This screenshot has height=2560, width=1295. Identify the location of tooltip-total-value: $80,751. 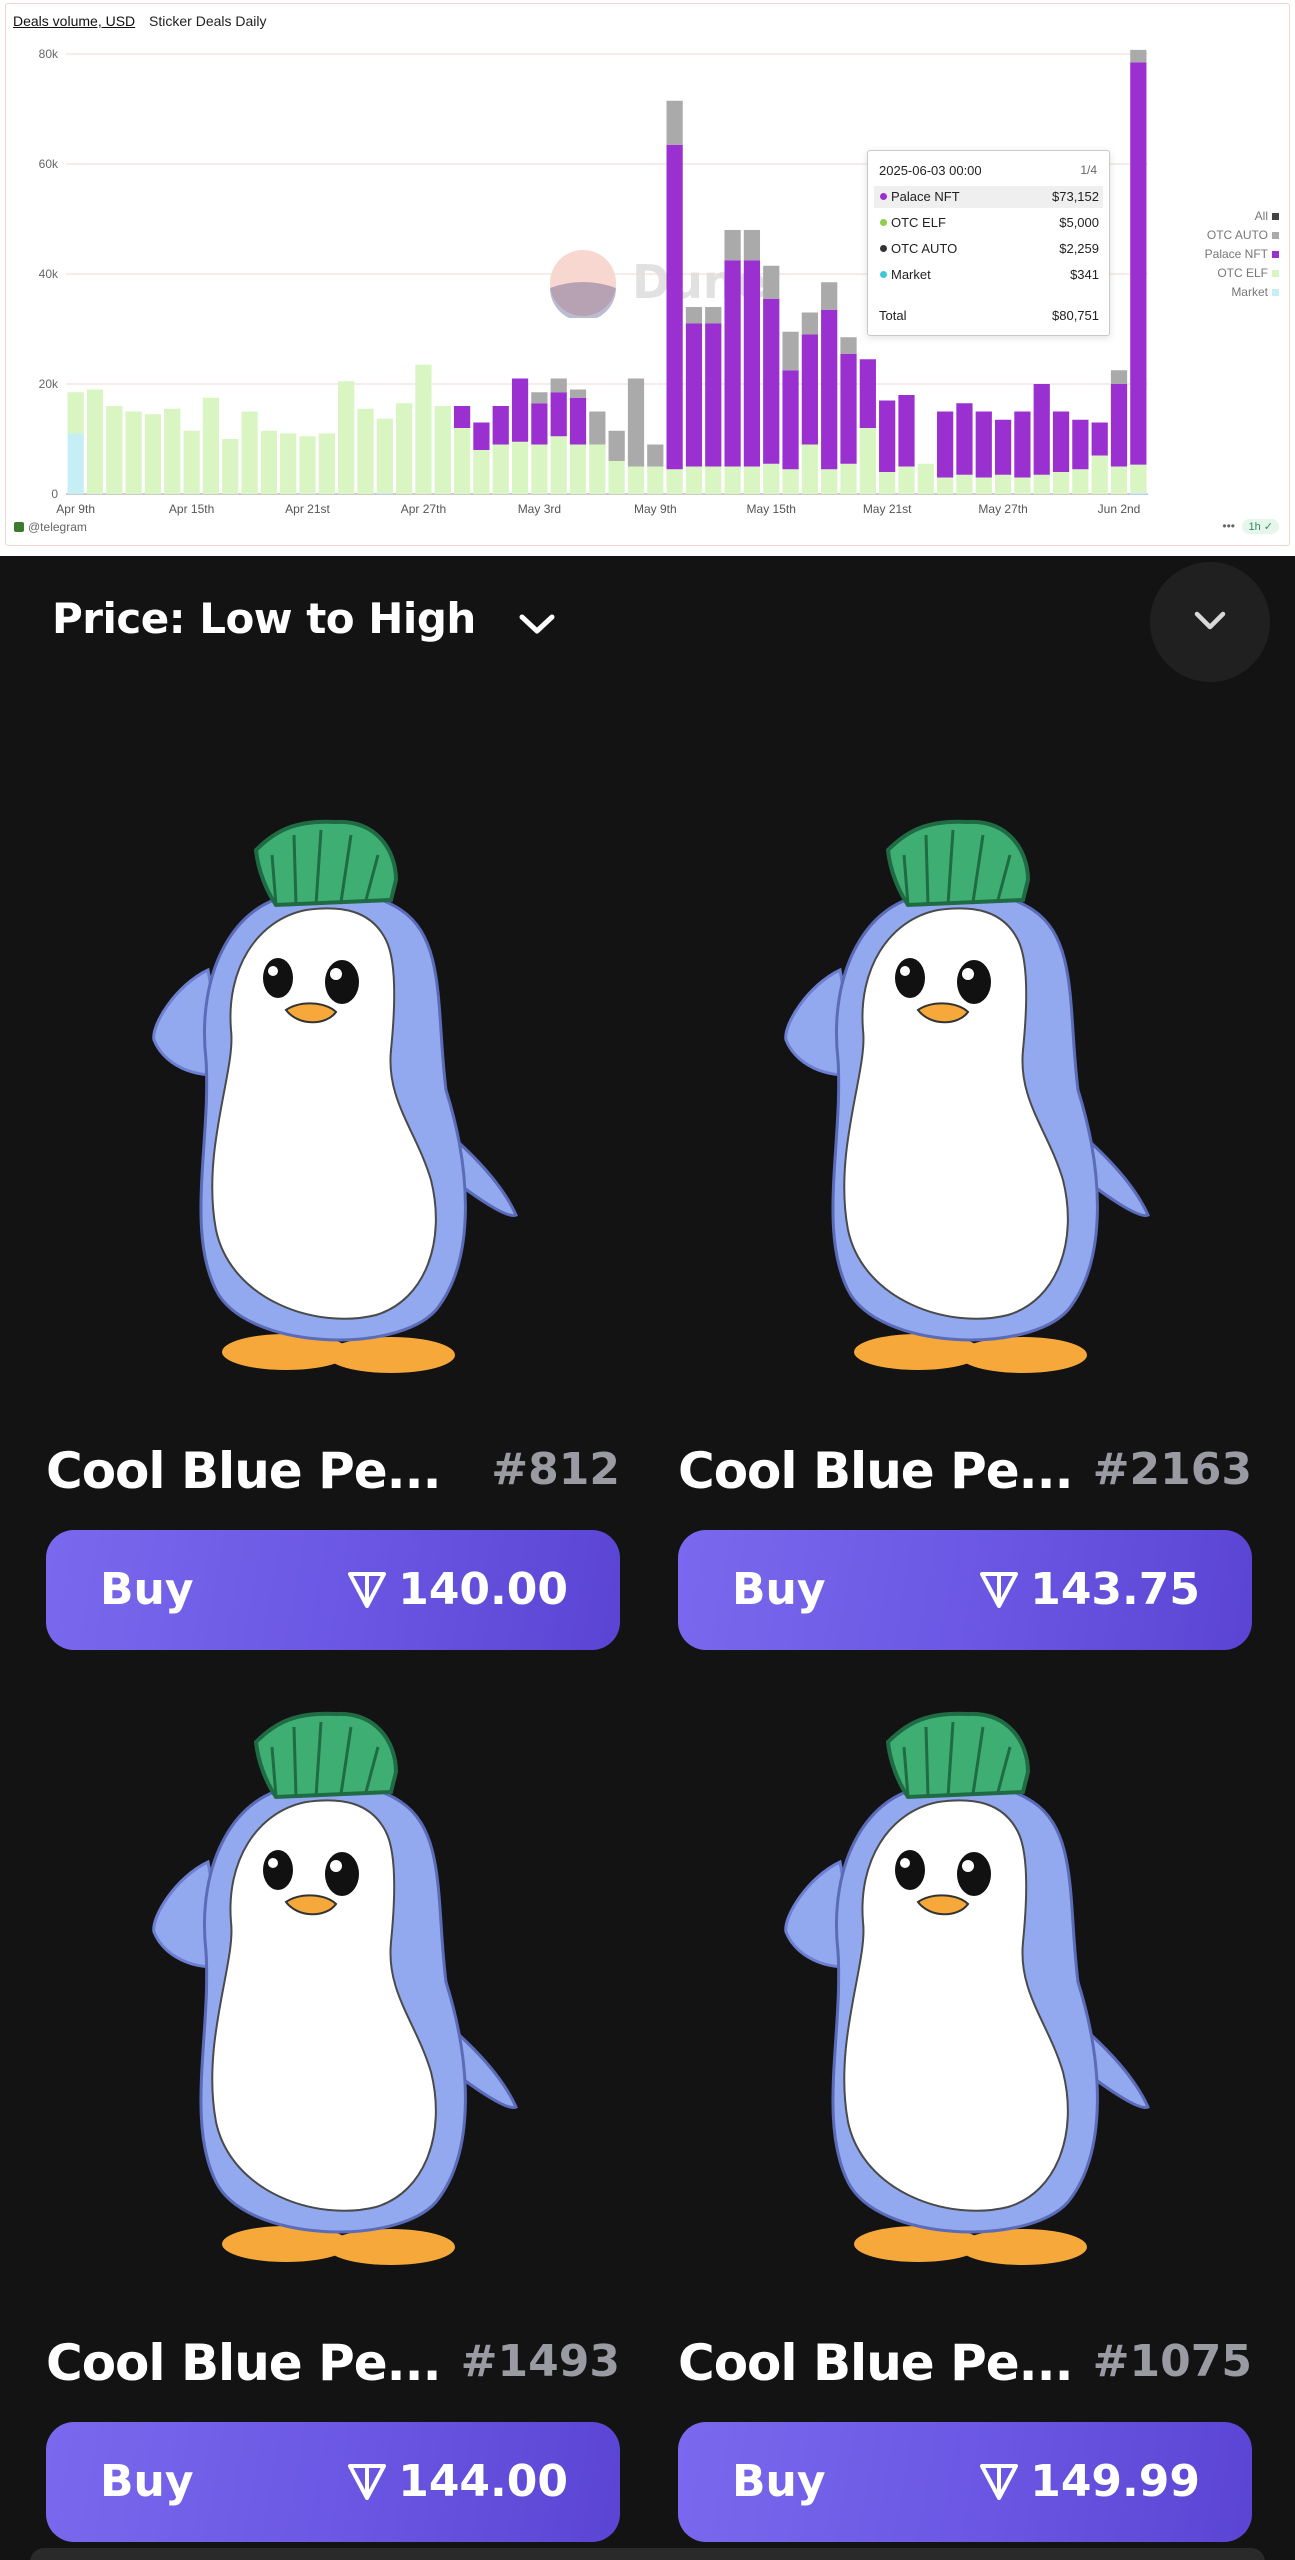
(1075, 315).